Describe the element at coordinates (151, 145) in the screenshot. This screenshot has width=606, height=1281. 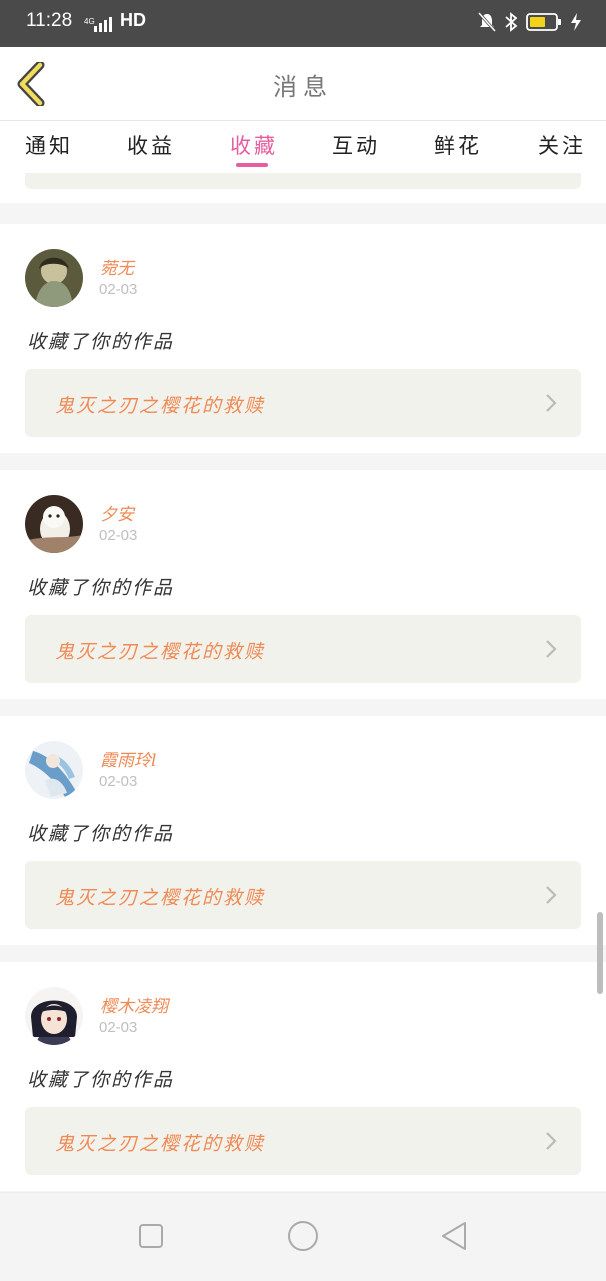
I see `tab-earnings: 收益` at that location.